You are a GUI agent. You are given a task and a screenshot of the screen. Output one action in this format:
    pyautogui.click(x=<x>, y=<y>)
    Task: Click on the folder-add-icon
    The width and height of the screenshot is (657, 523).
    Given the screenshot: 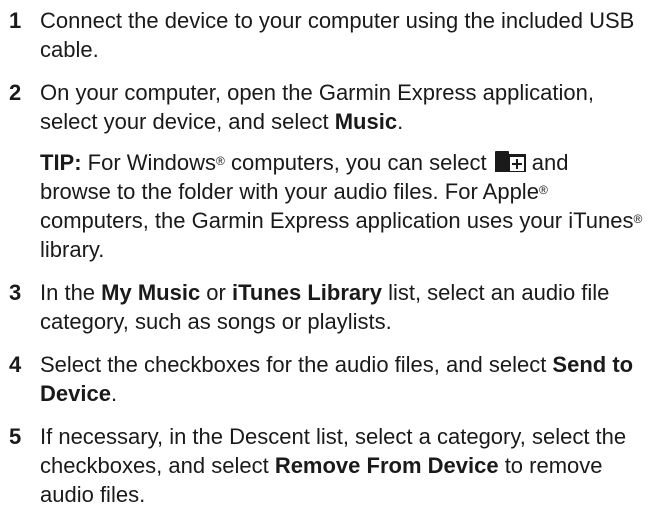 What is the action you would take?
    pyautogui.click(x=510, y=161)
    